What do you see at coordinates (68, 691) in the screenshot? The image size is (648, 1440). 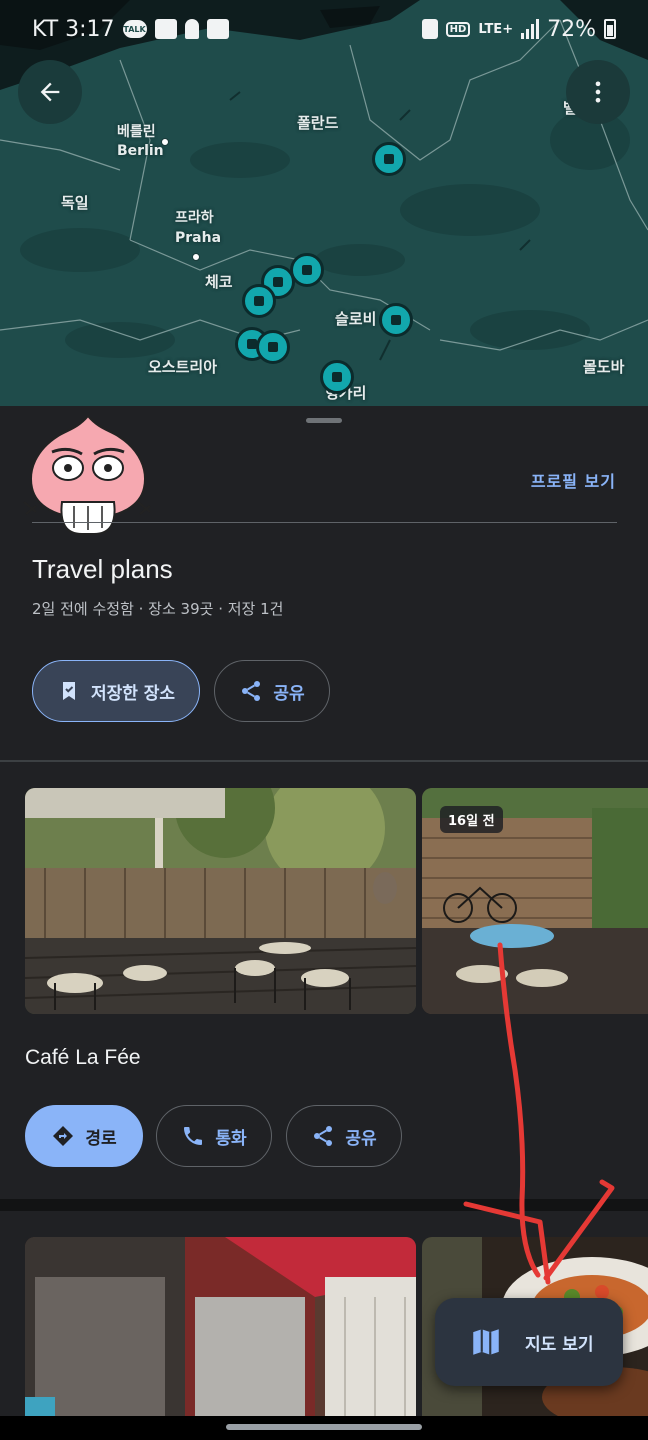 I see `bookmark-check-icon` at bounding box center [68, 691].